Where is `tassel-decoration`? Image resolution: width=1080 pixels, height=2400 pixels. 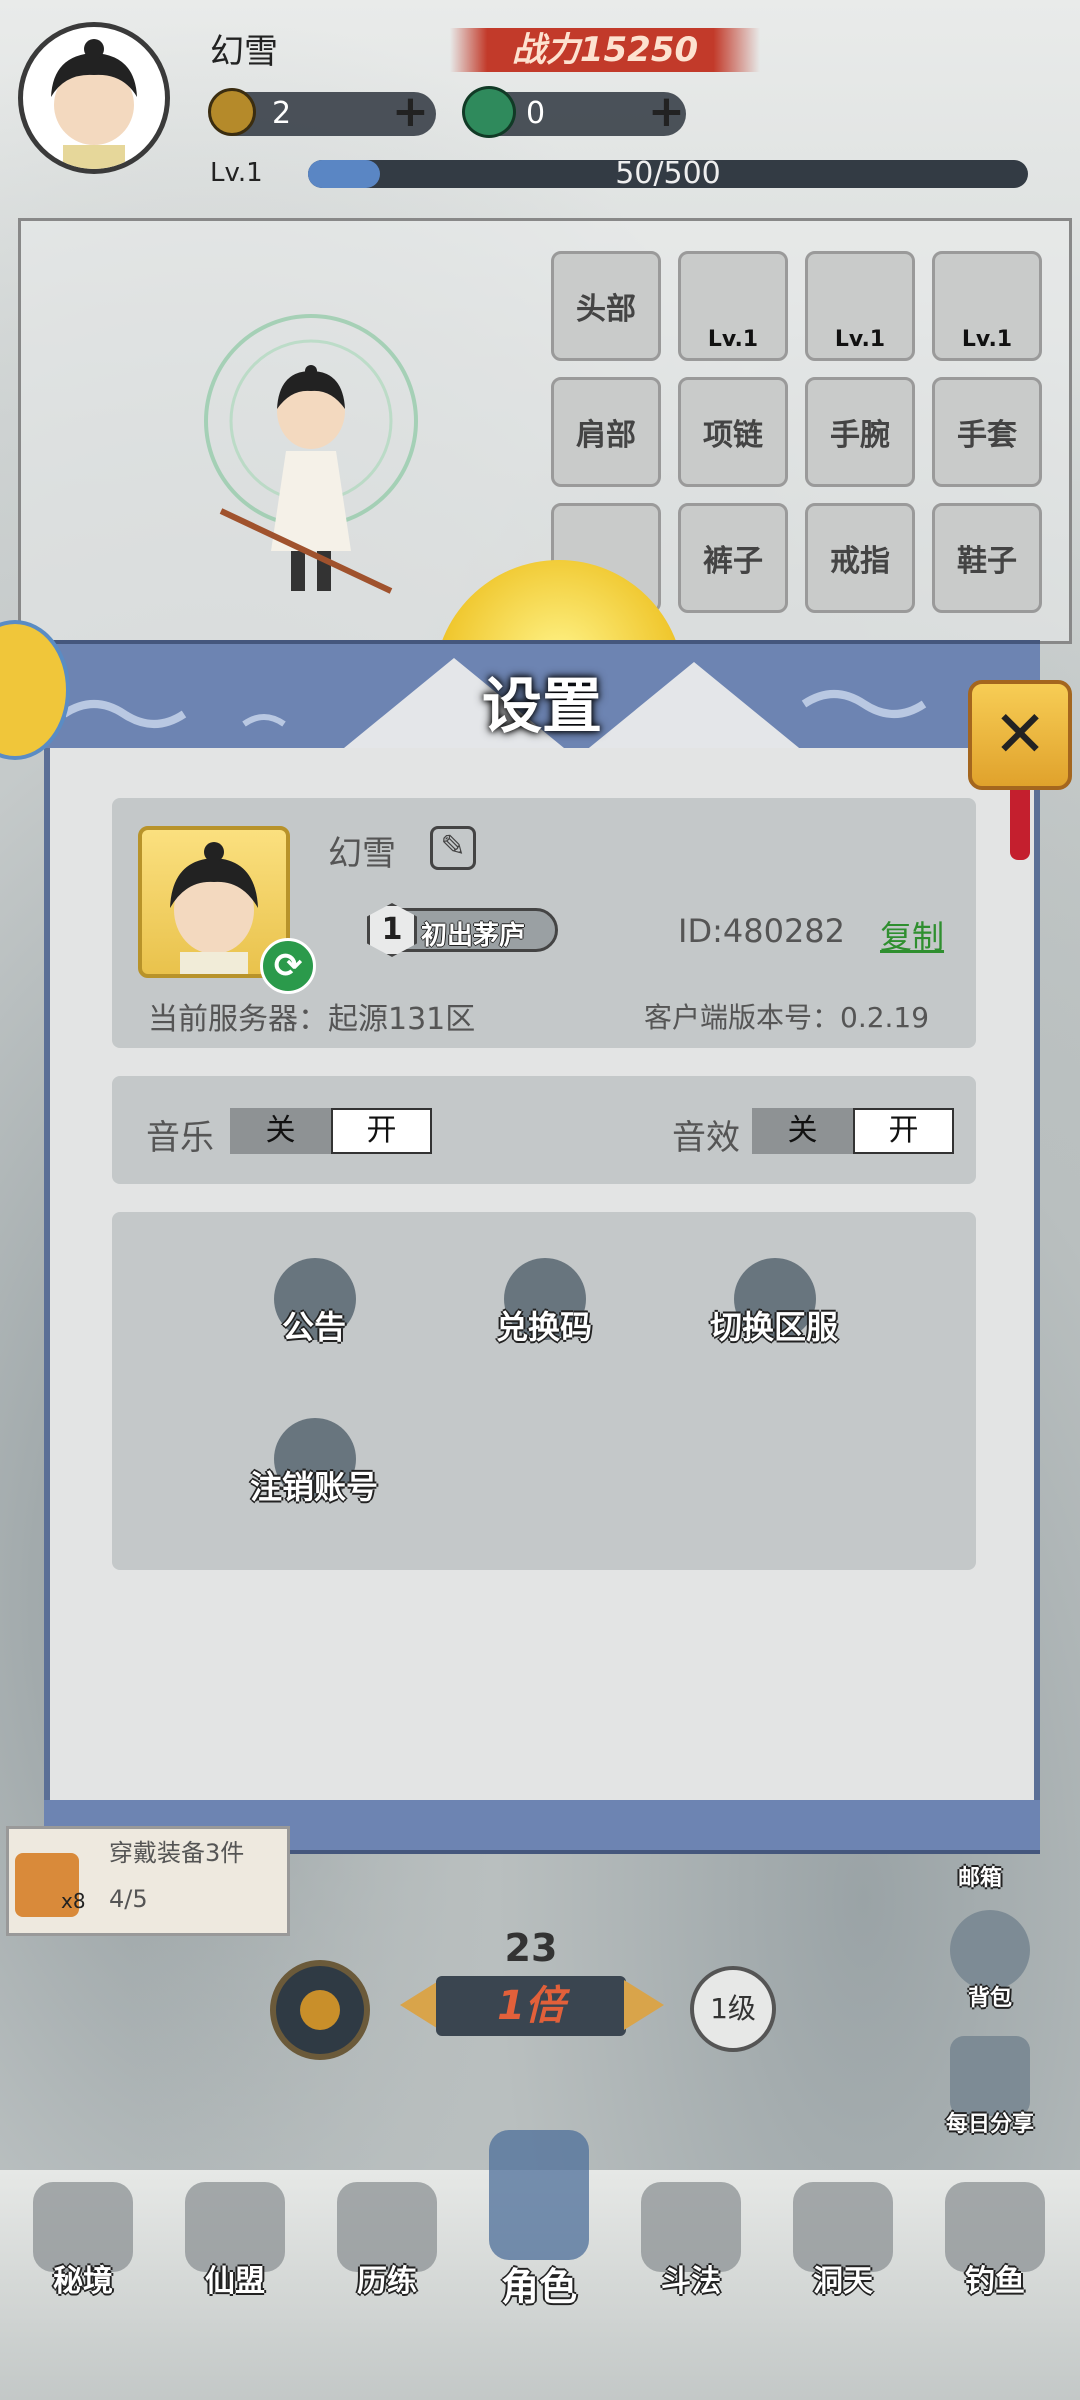 tassel-decoration is located at coordinates (1020, 825).